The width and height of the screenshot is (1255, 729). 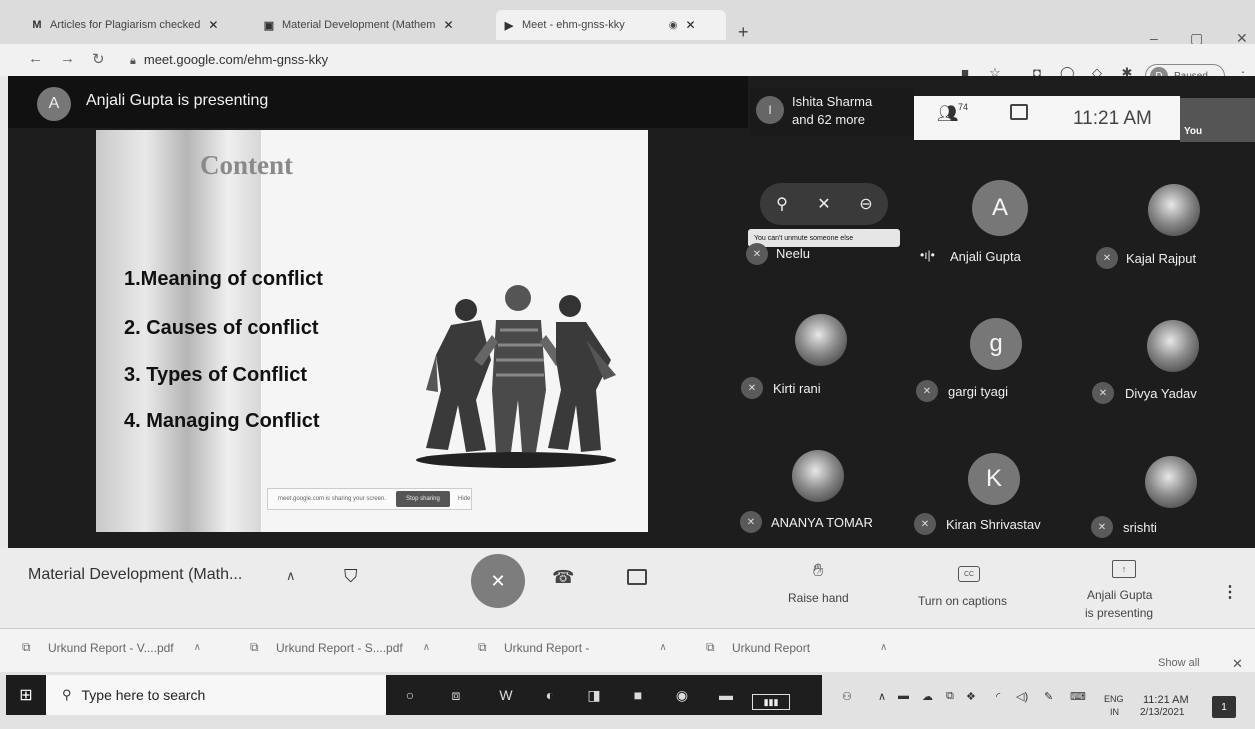 I want to click on microphone-toggle-button: ✕, so click(x=498, y=581).